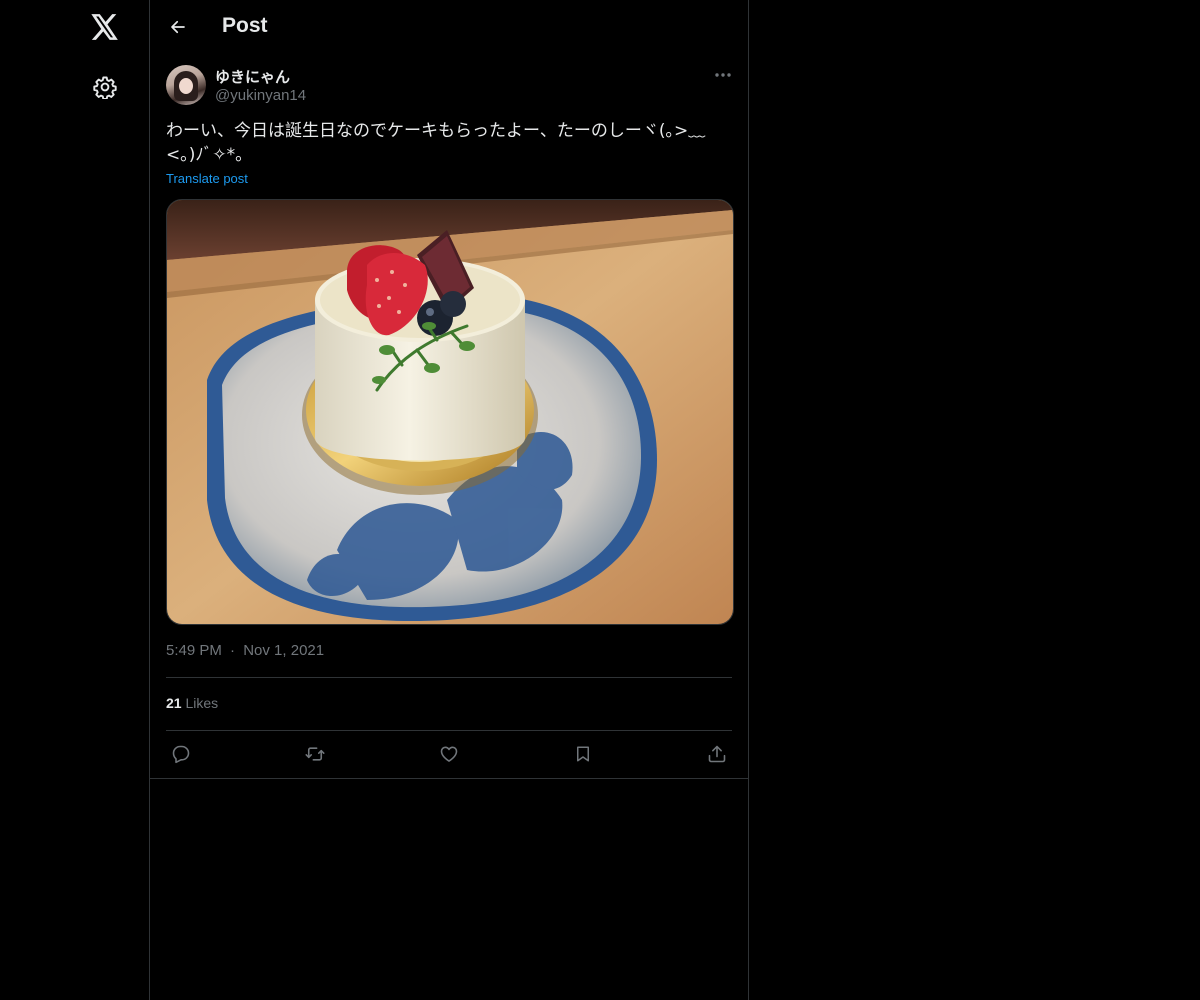  I want to click on x-logo-icon, so click(105, 27).